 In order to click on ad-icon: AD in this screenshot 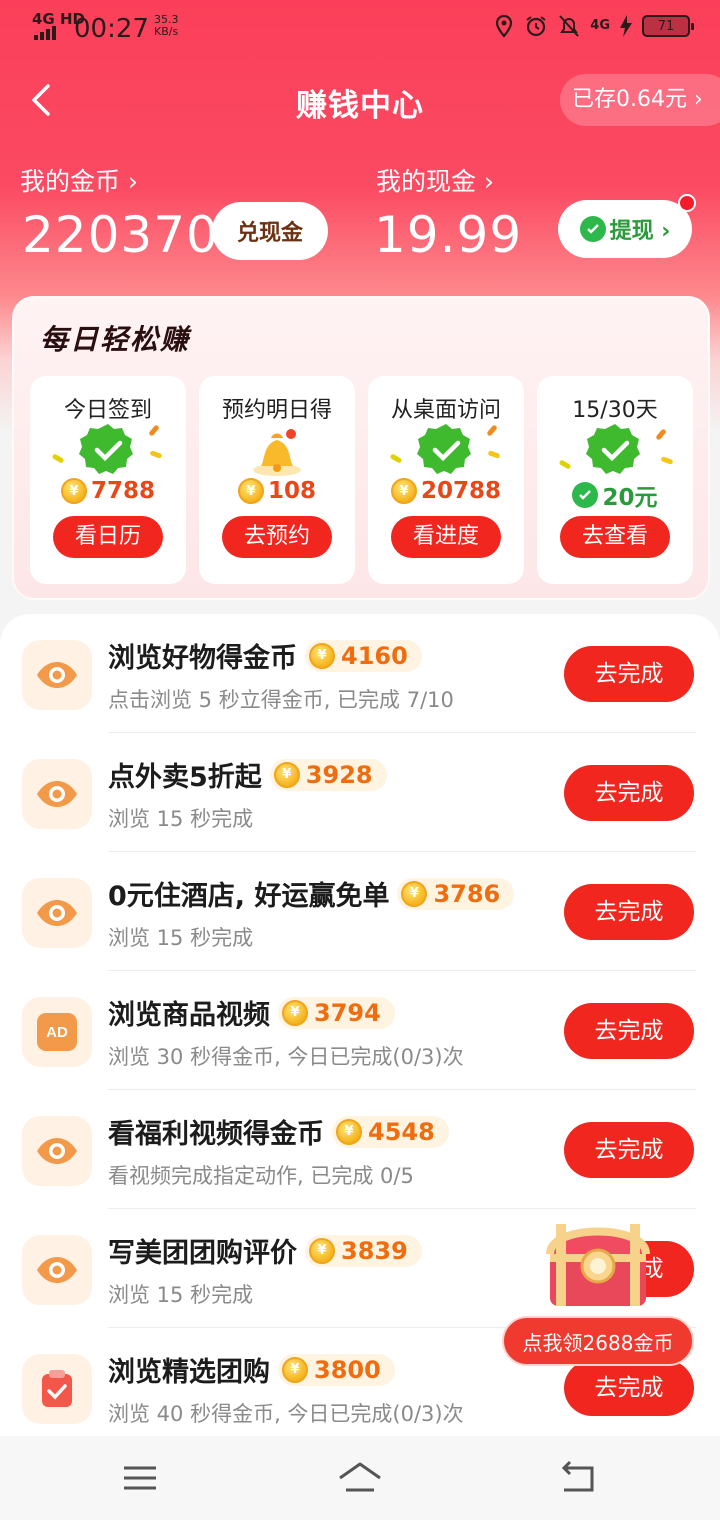, I will do `click(57, 1032)`.